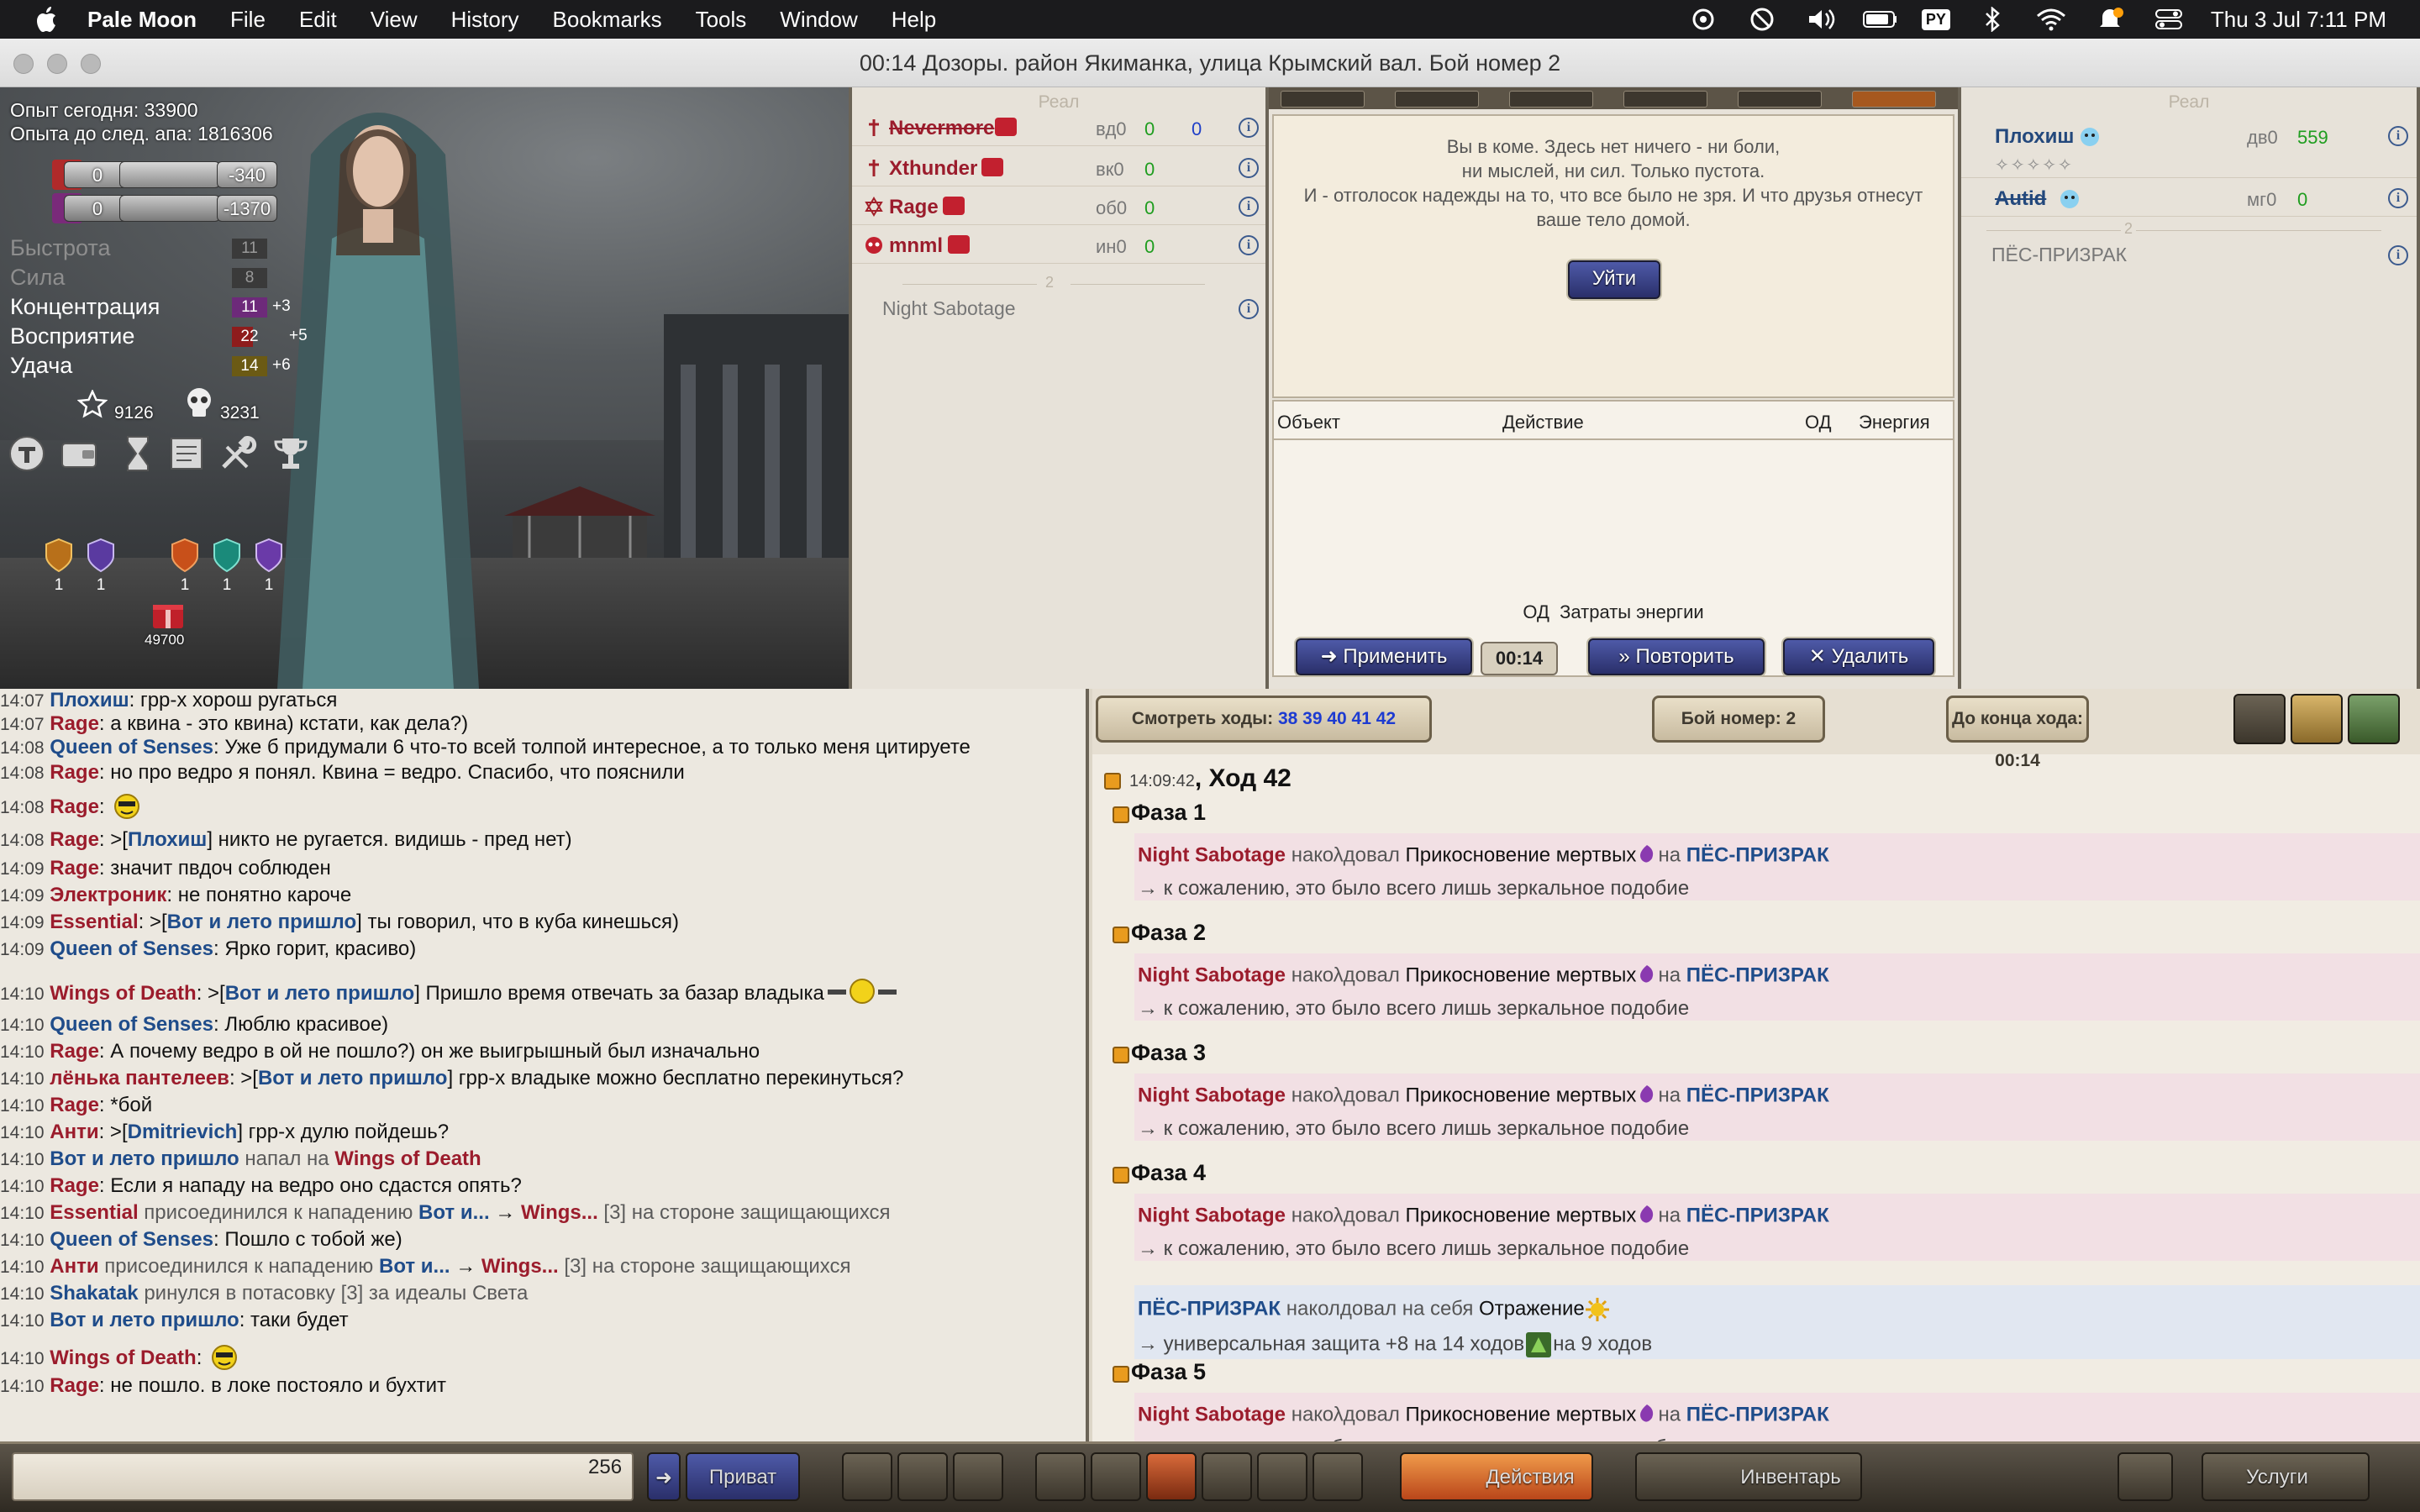 This screenshot has width=2420, height=1512. Describe the element at coordinates (319, 993) in the screenshot. I see `chat-recipient: Вот и лето пришло` at that location.